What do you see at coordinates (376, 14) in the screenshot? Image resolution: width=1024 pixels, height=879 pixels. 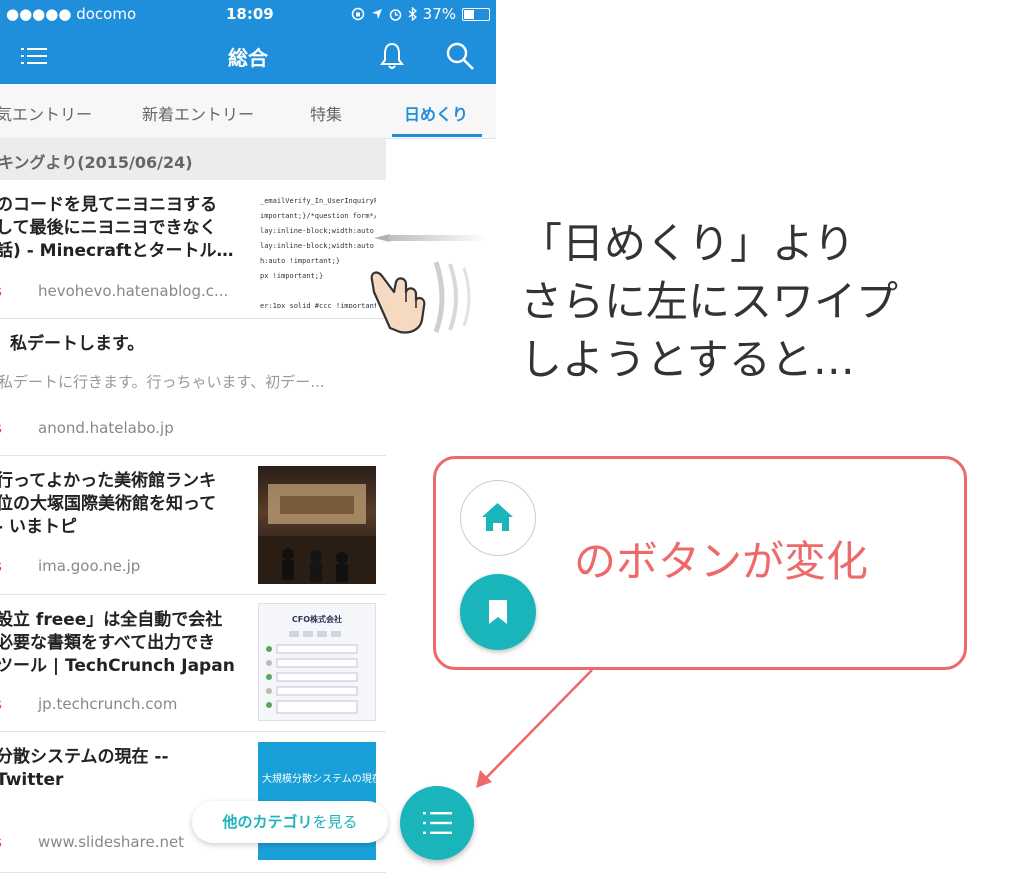 I see `location-icon` at bounding box center [376, 14].